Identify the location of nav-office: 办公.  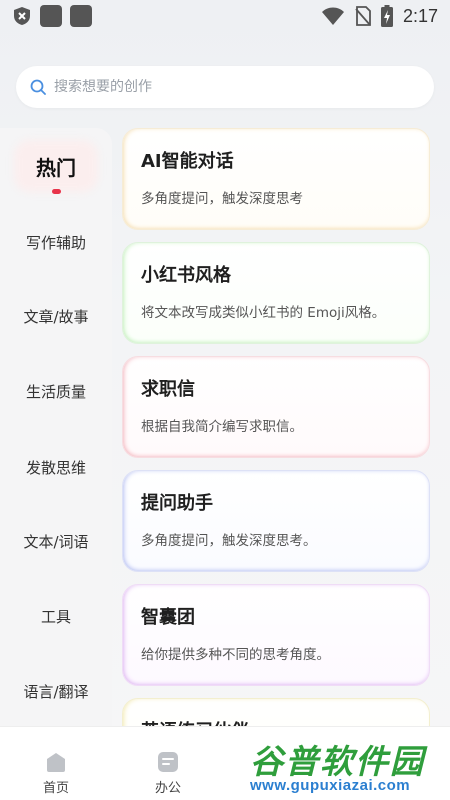
(168, 763).